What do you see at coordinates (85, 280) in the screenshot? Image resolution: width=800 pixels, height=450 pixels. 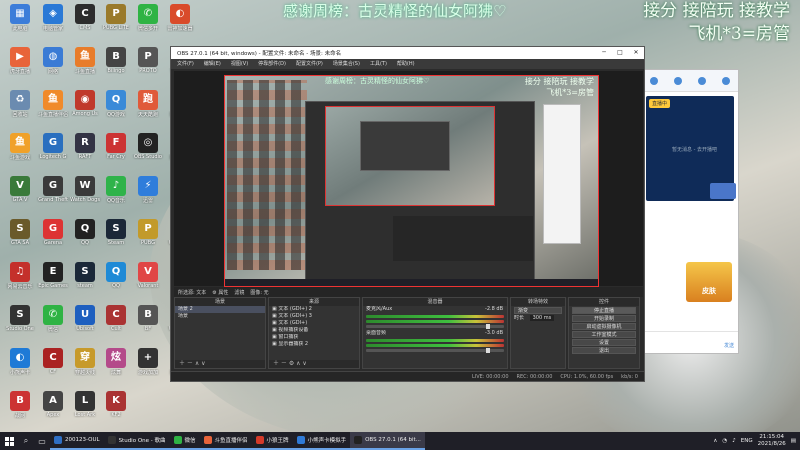 I see `desktop-icon: Ssteam` at bounding box center [85, 280].